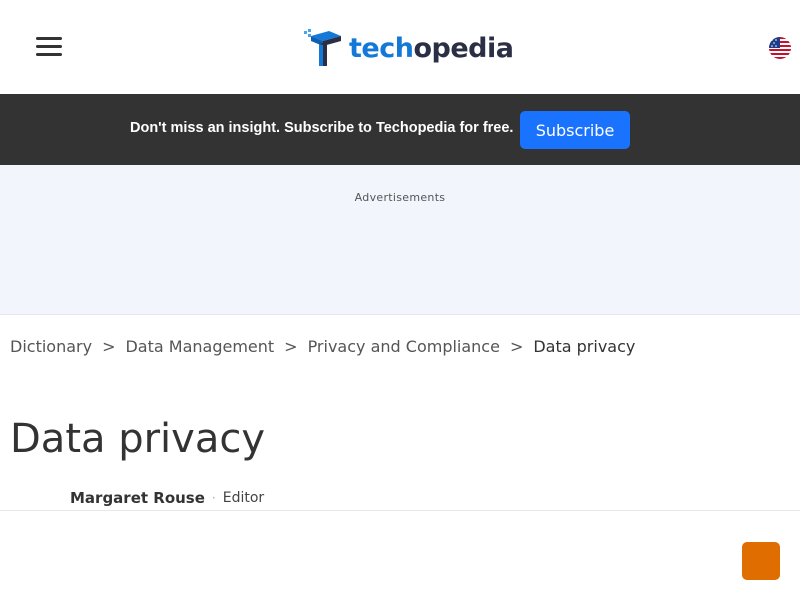  I want to click on site-logo: techopedia, so click(408, 48).